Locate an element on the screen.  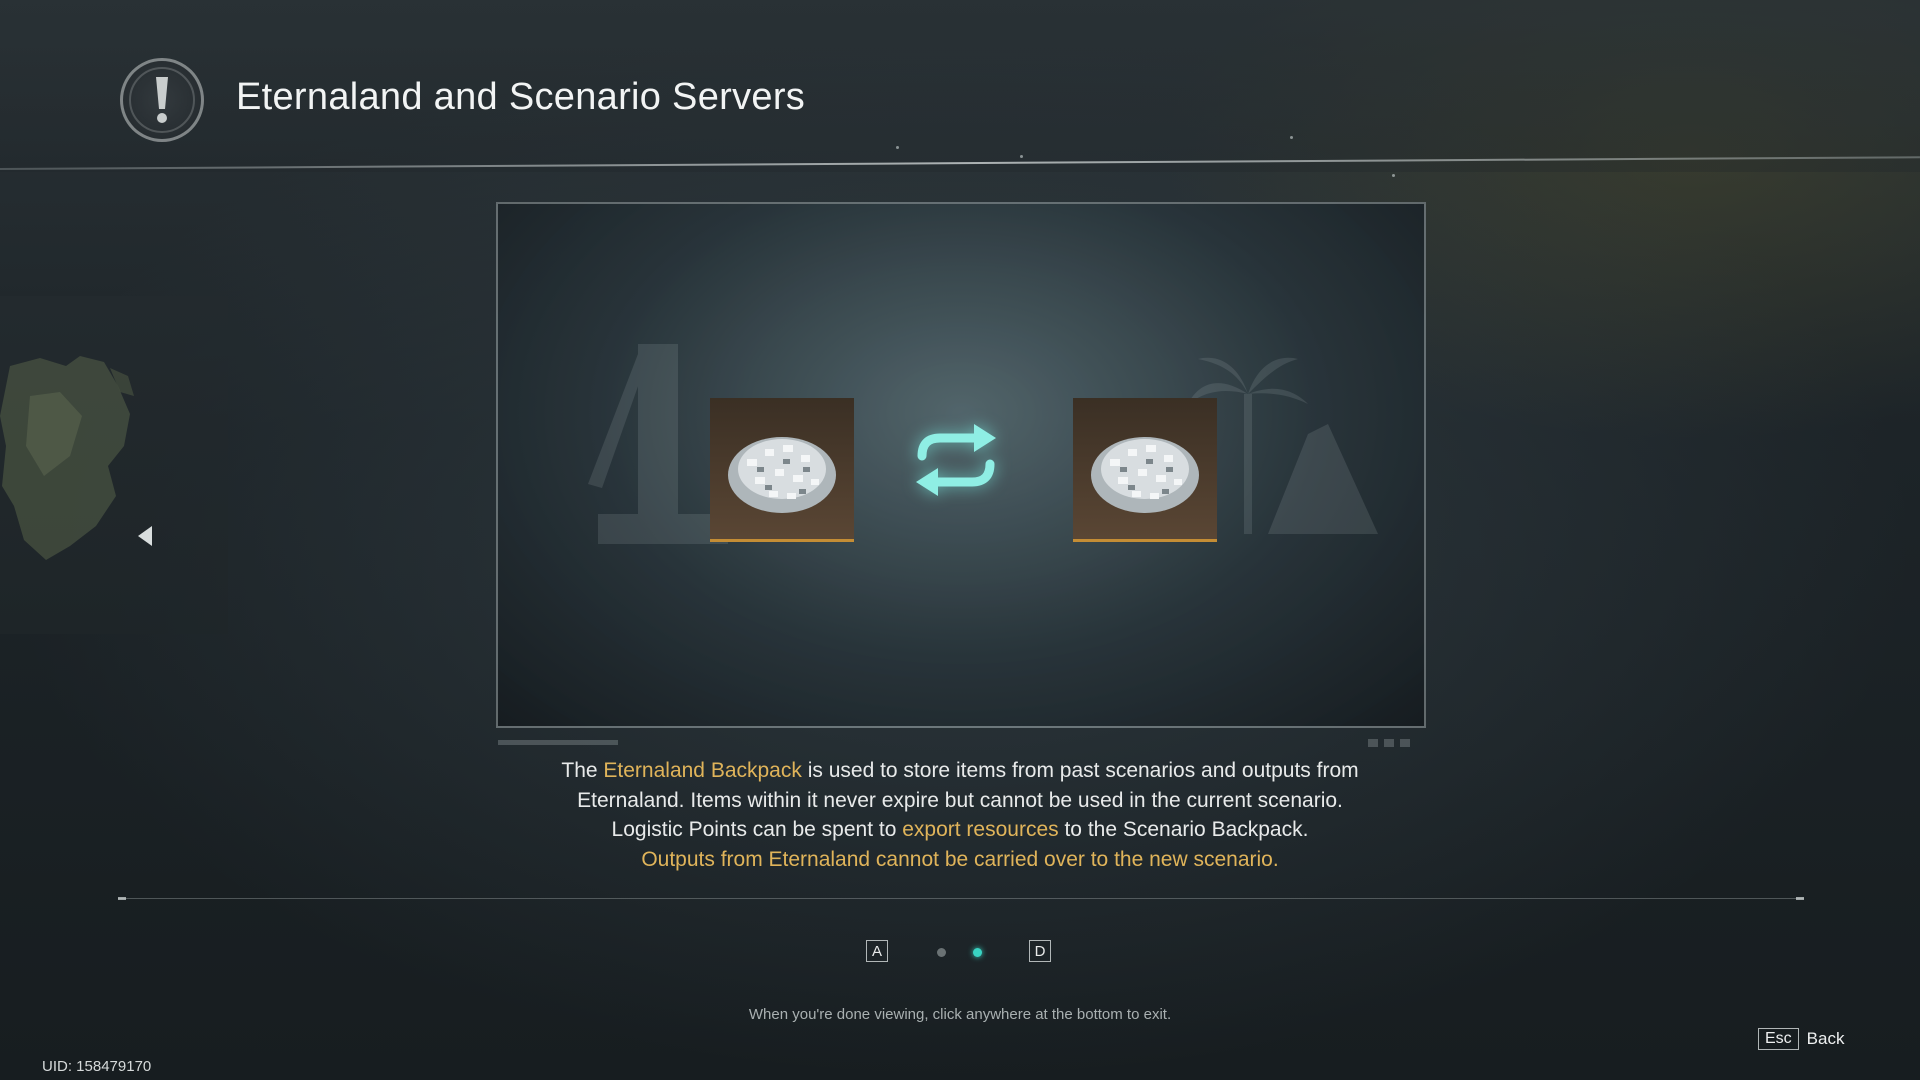
back-label: Back is located at coordinates (1825, 1038).